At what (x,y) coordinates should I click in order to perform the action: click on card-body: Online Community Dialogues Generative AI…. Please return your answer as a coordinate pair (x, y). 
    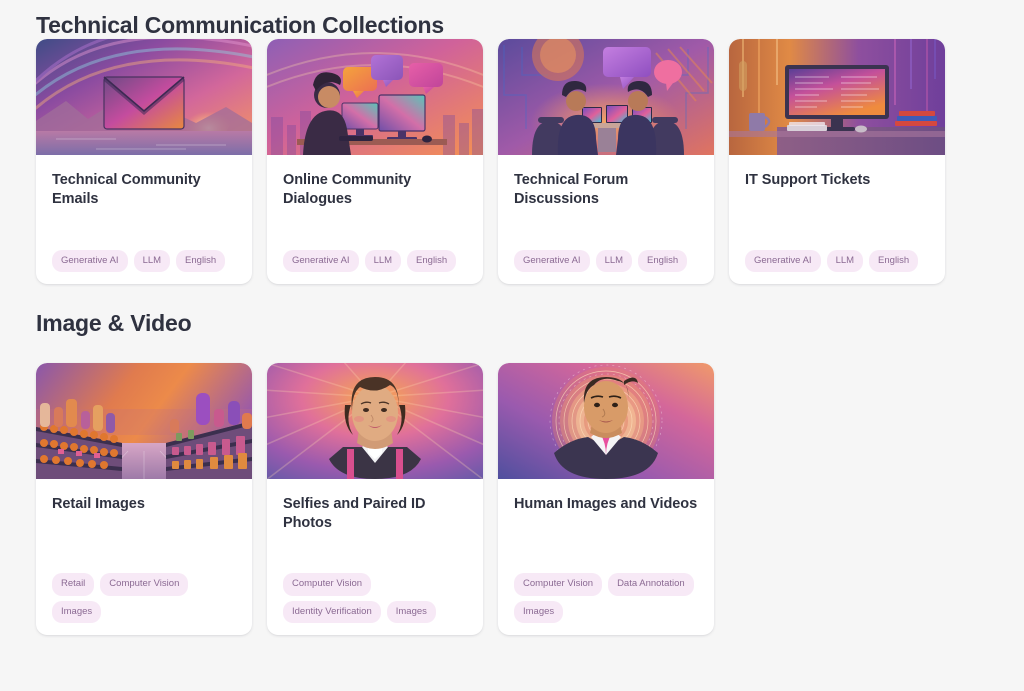
    Looking at the image, I should click on (375, 219).